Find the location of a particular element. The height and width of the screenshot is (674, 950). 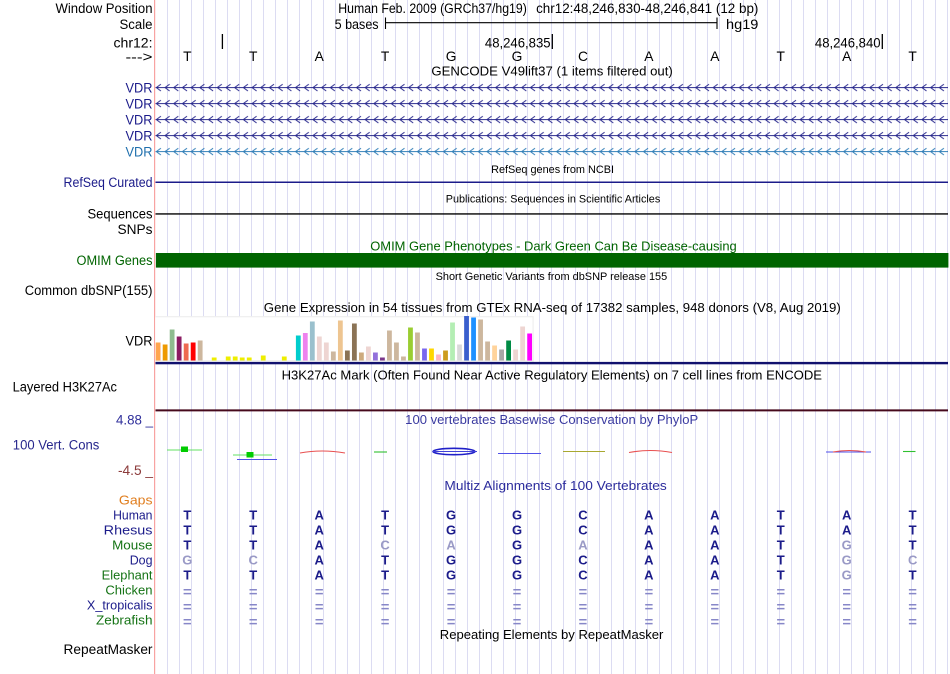

svg-text: 100 Vert. Cons is located at coordinates (56, 445).